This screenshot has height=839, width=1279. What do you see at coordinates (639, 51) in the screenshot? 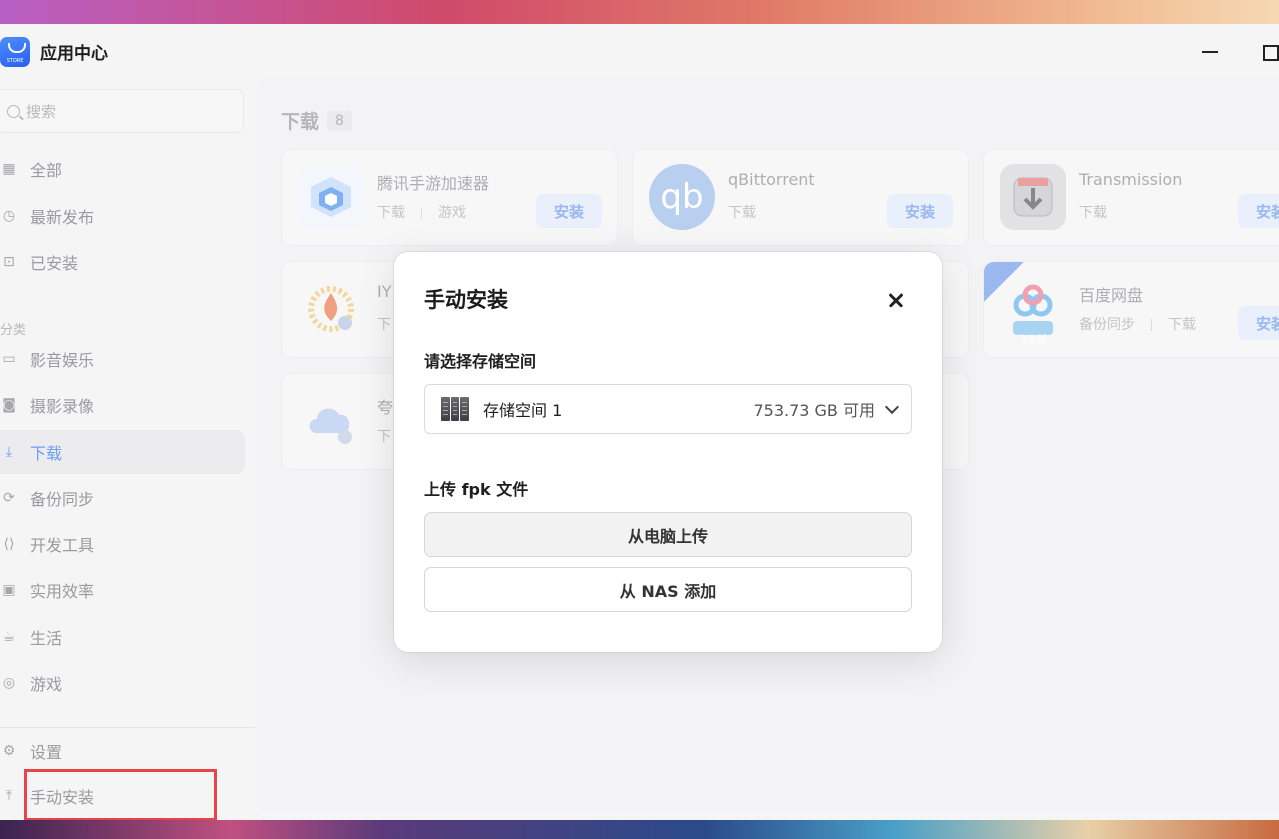
I see `title-bar: STORE 应用中心` at bounding box center [639, 51].